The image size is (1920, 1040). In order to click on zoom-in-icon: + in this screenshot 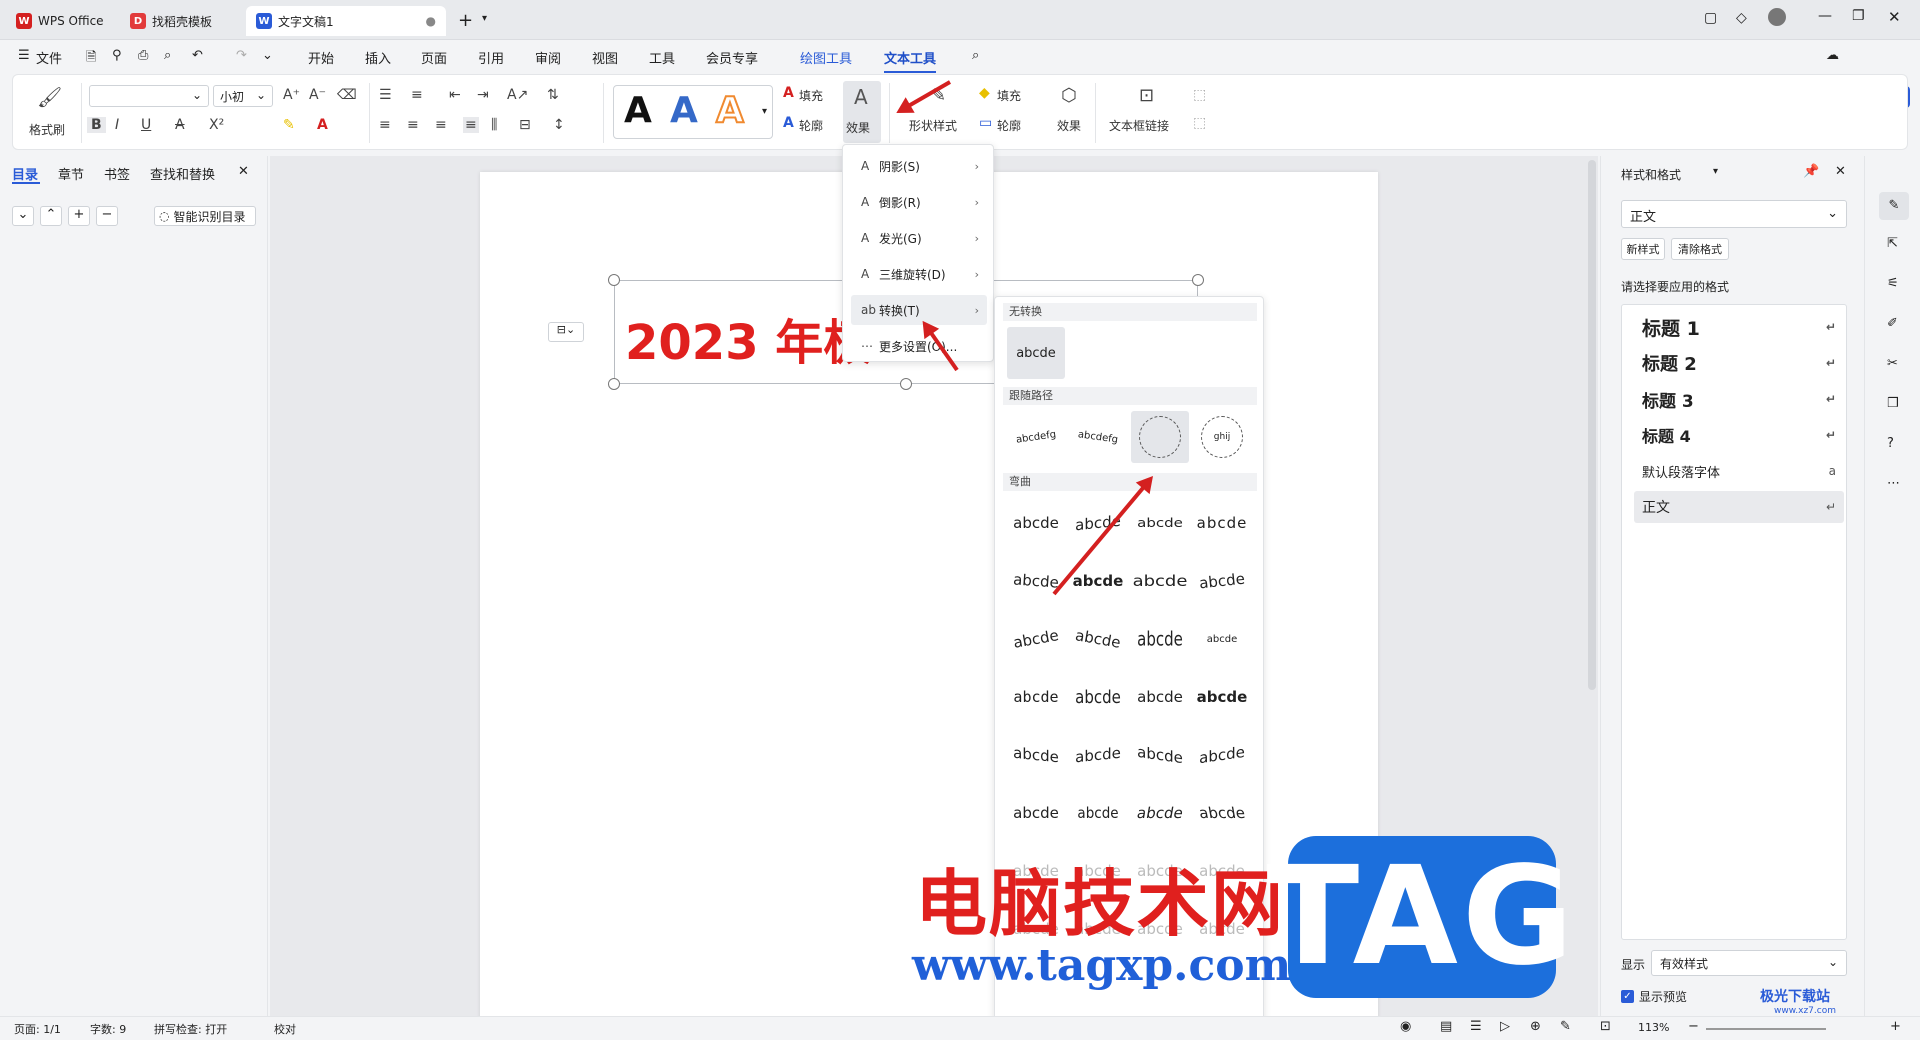, I will do `click(1895, 1026)`.